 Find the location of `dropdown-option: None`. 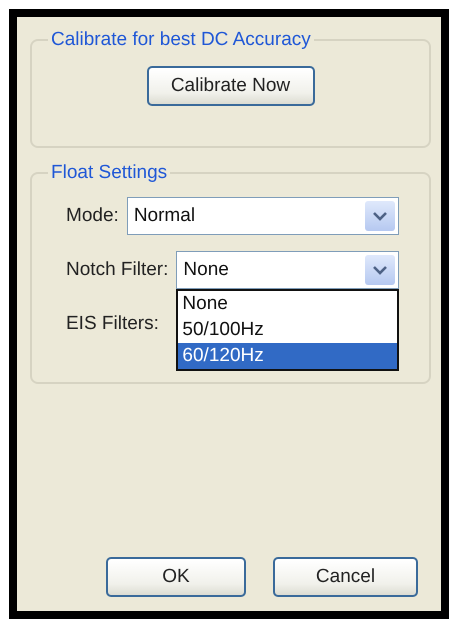

dropdown-option: None is located at coordinates (287, 304).